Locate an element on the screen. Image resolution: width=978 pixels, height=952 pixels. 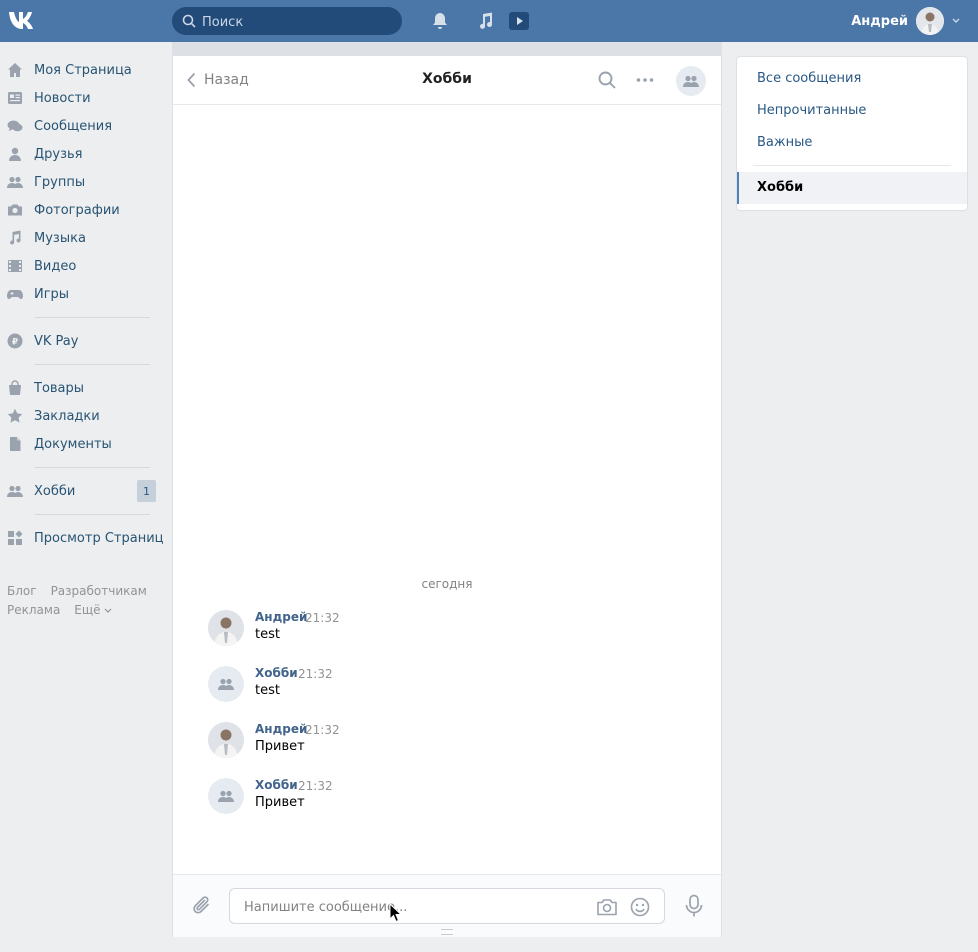
nav-label: Документы is located at coordinates (73, 444).